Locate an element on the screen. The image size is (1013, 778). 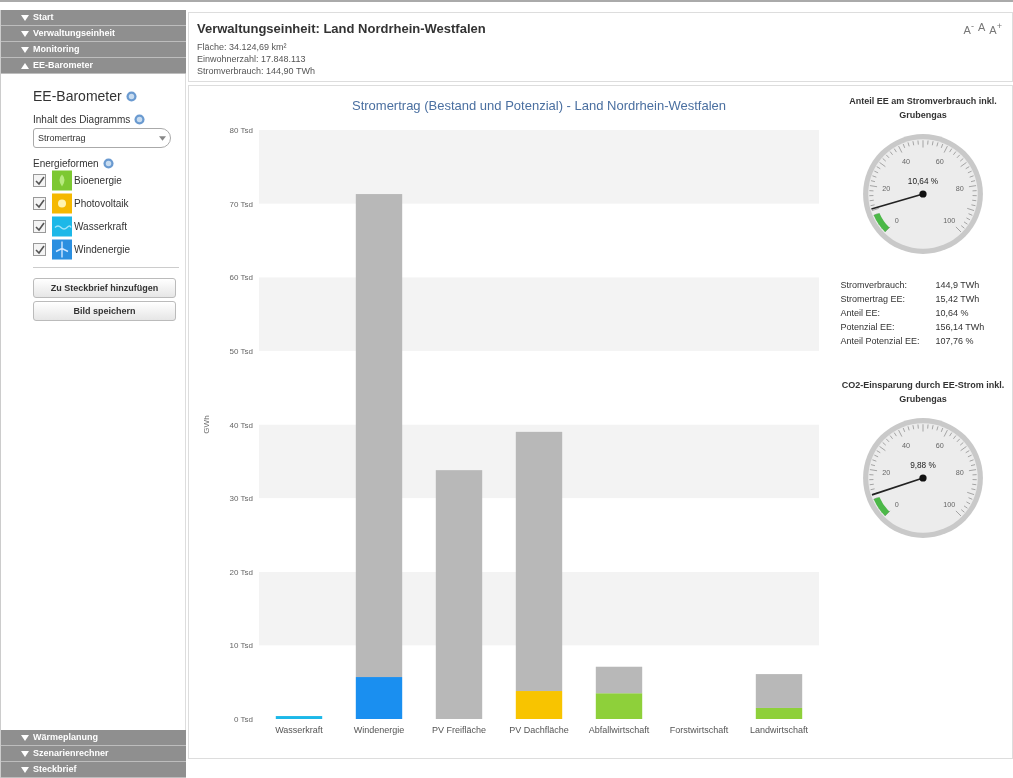
accordion-header: Wärmeplanung is located at coordinates (93, 738).